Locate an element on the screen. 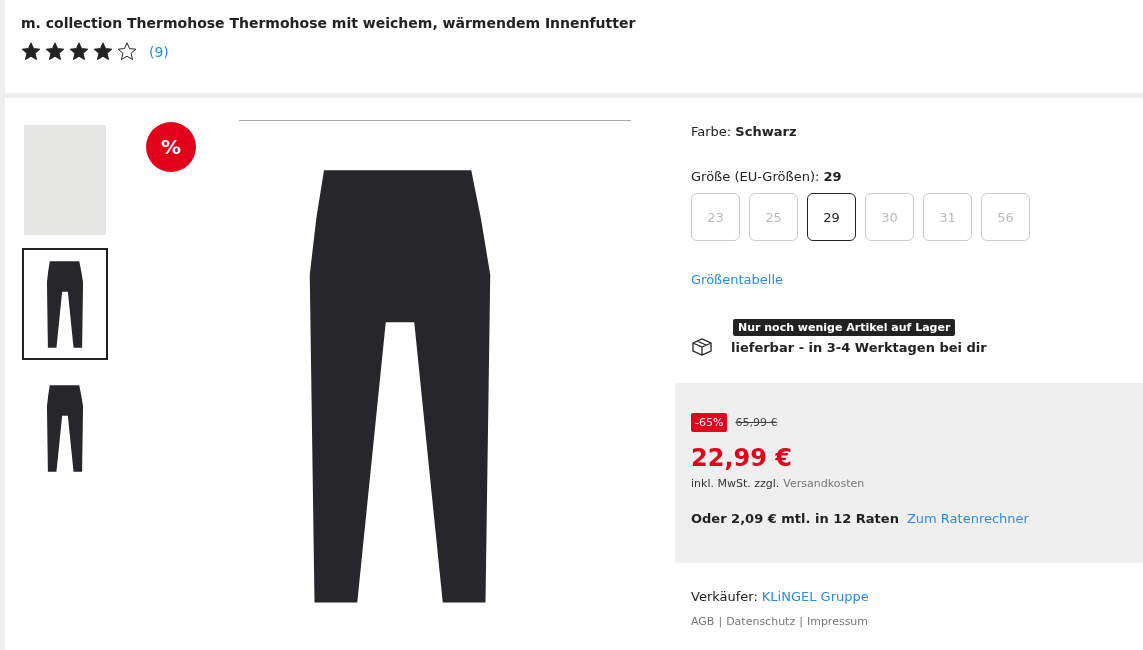 The width and height of the screenshot is (1143, 650). size-chart-link: Größentabelle is located at coordinates (737, 279).